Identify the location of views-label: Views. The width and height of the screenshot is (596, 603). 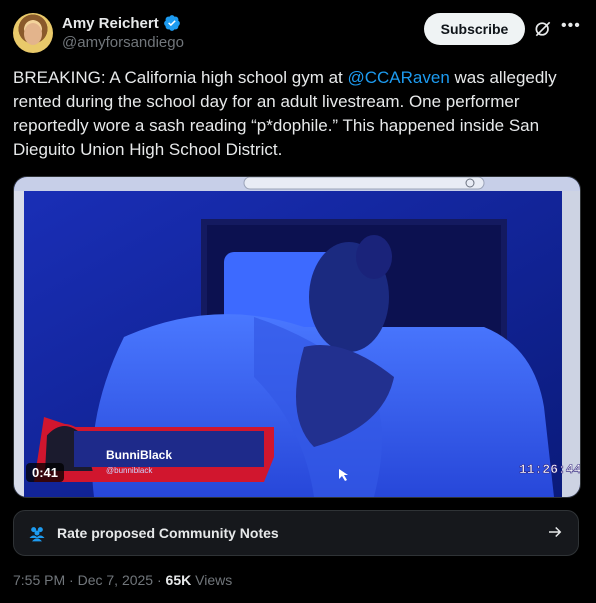
(214, 580).